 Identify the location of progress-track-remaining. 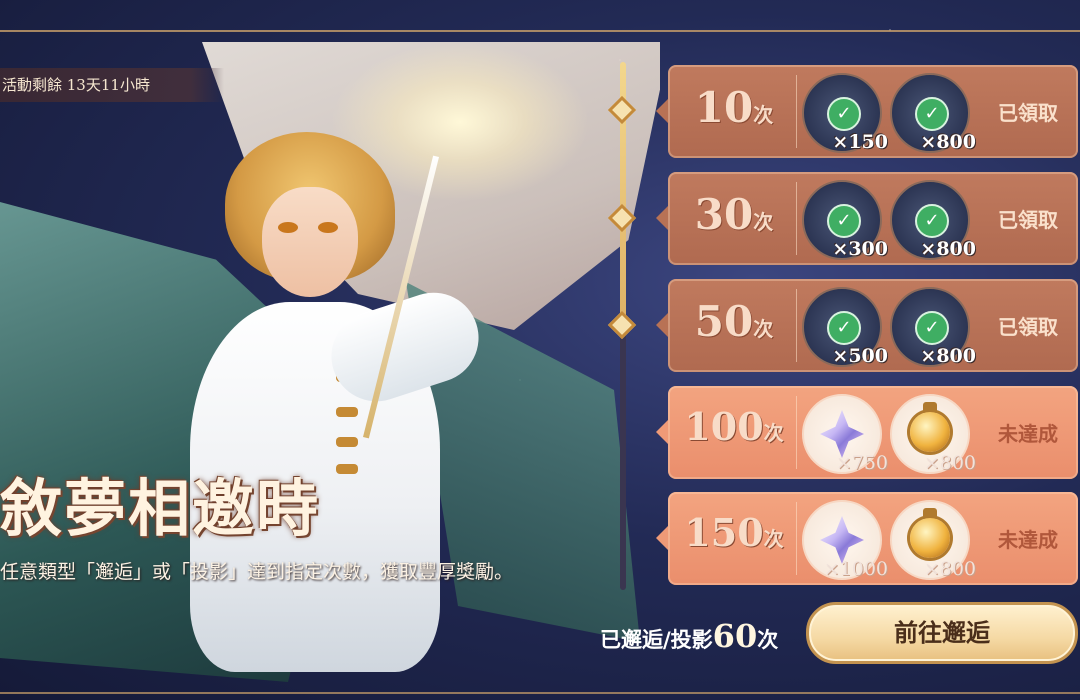
(623, 460).